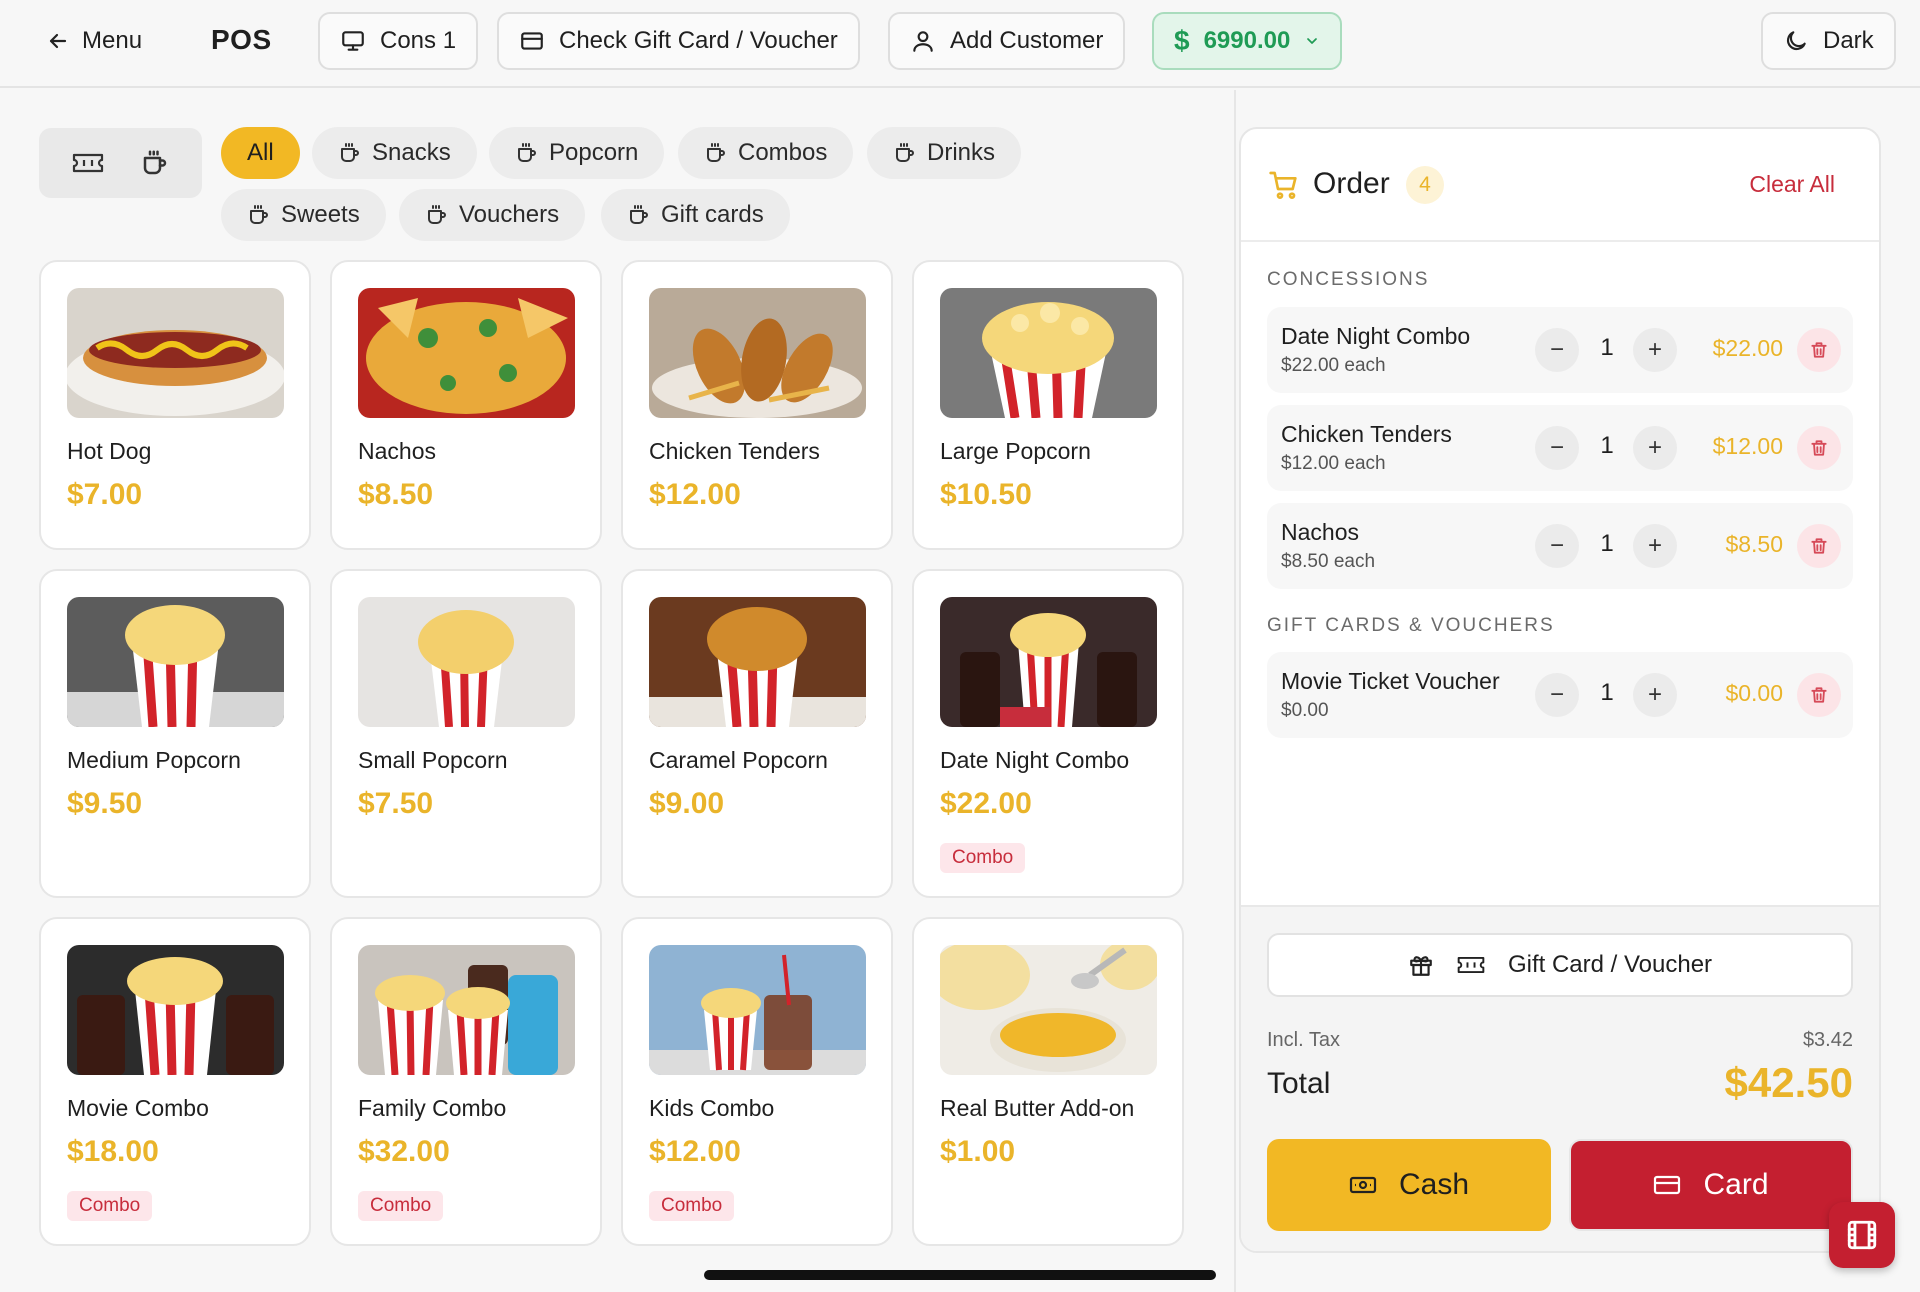 The image size is (1920, 1292). What do you see at coordinates (1303, 1040) in the screenshot?
I see `tax-label: Incl. Tax` at bounding box center [1303, 1040].